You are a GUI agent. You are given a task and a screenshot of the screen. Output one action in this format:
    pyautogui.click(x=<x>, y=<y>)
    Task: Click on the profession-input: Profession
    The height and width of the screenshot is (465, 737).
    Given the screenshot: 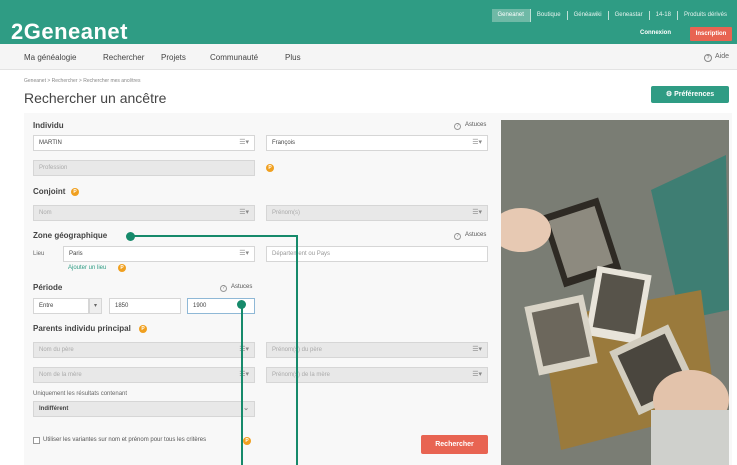 What is the action you would take?
    pyautogui.click(x=144, y=168)
    